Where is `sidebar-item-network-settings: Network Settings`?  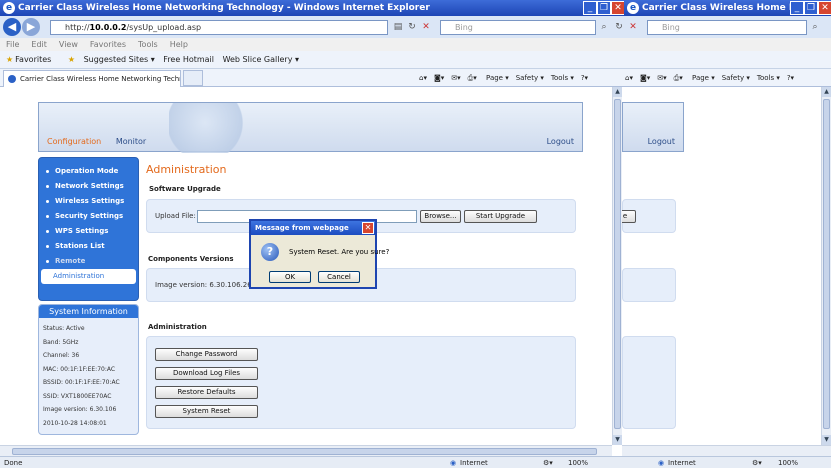 sidebar-item-network-settings: Network Settings is located at coordinates (88, 186).